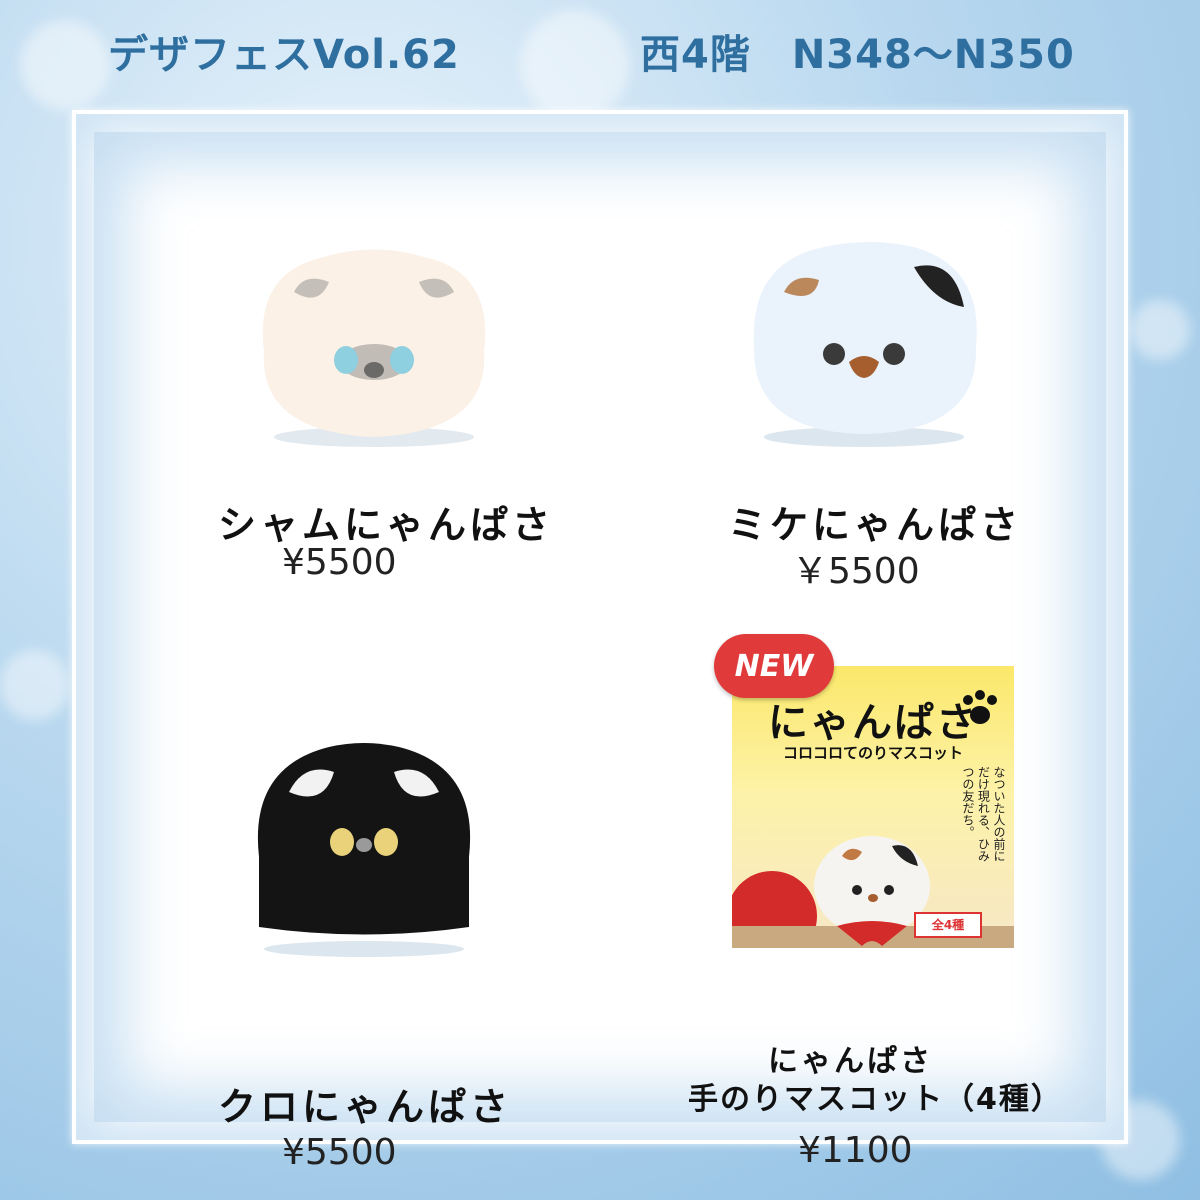  Describe the element at coordinates (774, 666) in the screenshot. I see `new-badge: NEW` at that location.